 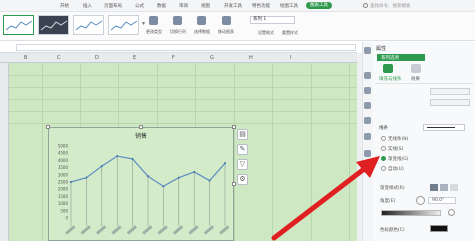 What do you see at coordinates (396, 169) in the screenshot?
I see `radio-auto-label: 自动(U)` at bounding box center [396, 169].